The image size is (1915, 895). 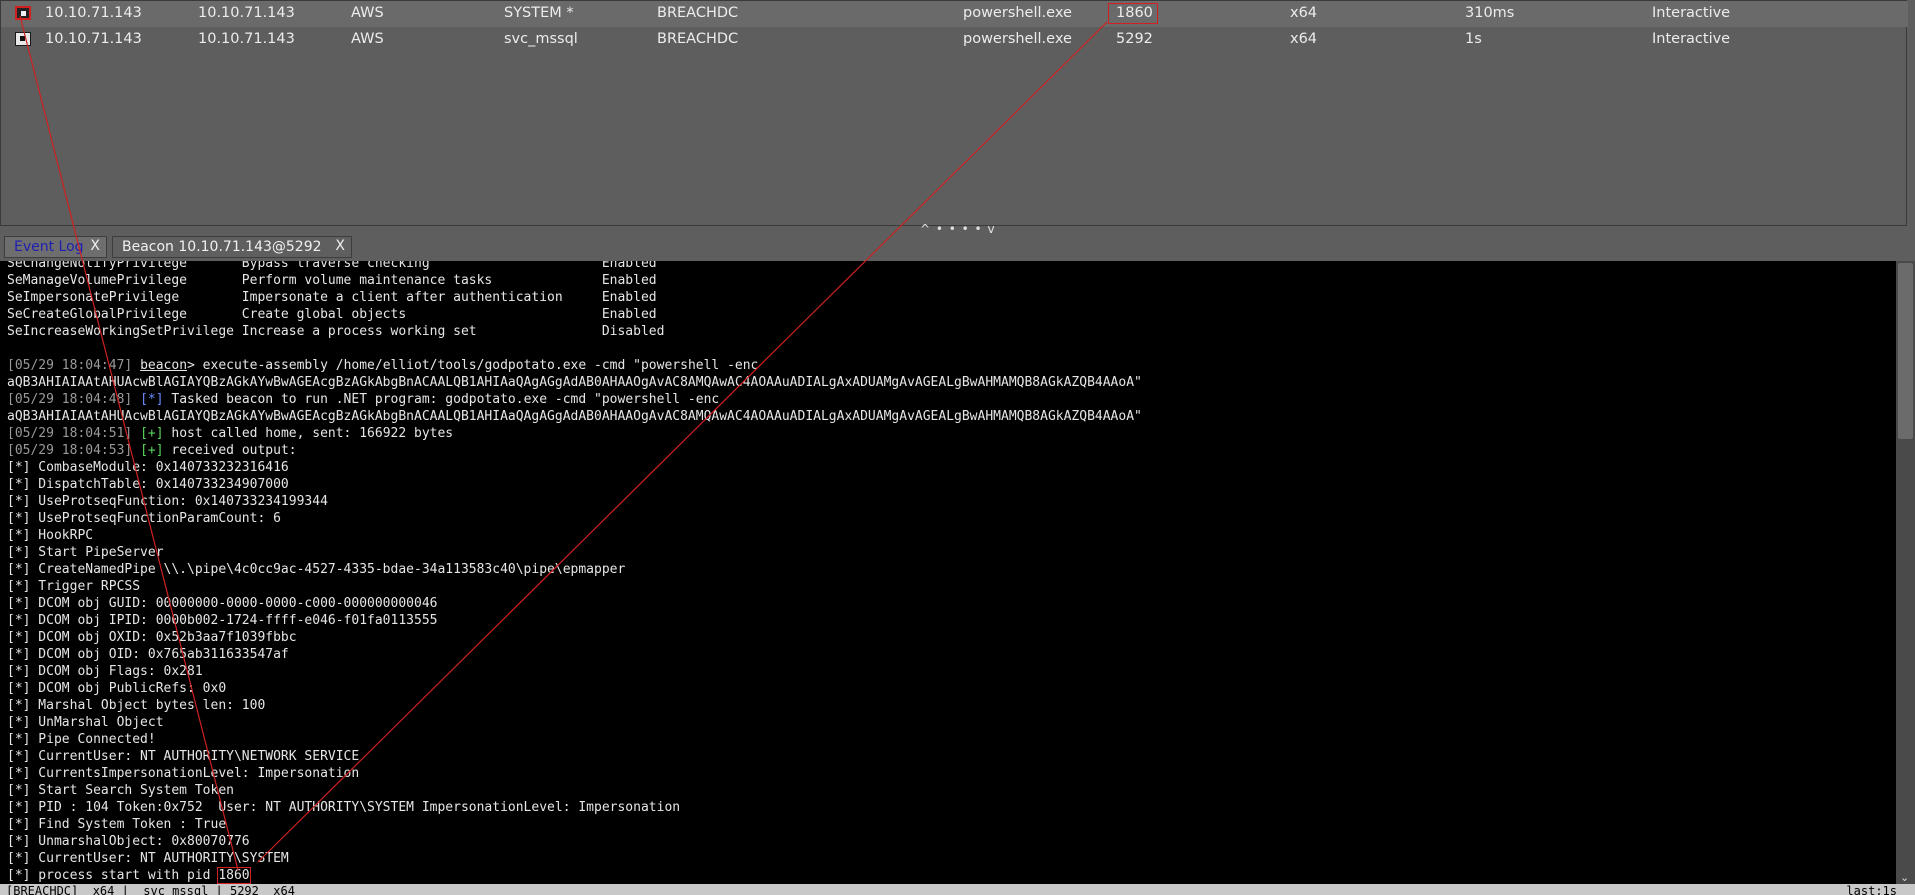 I want to click on console-text: [*] DCOM obj OXID: 0x52b3aa7f1039fbbc, so click(x=152, y=637).